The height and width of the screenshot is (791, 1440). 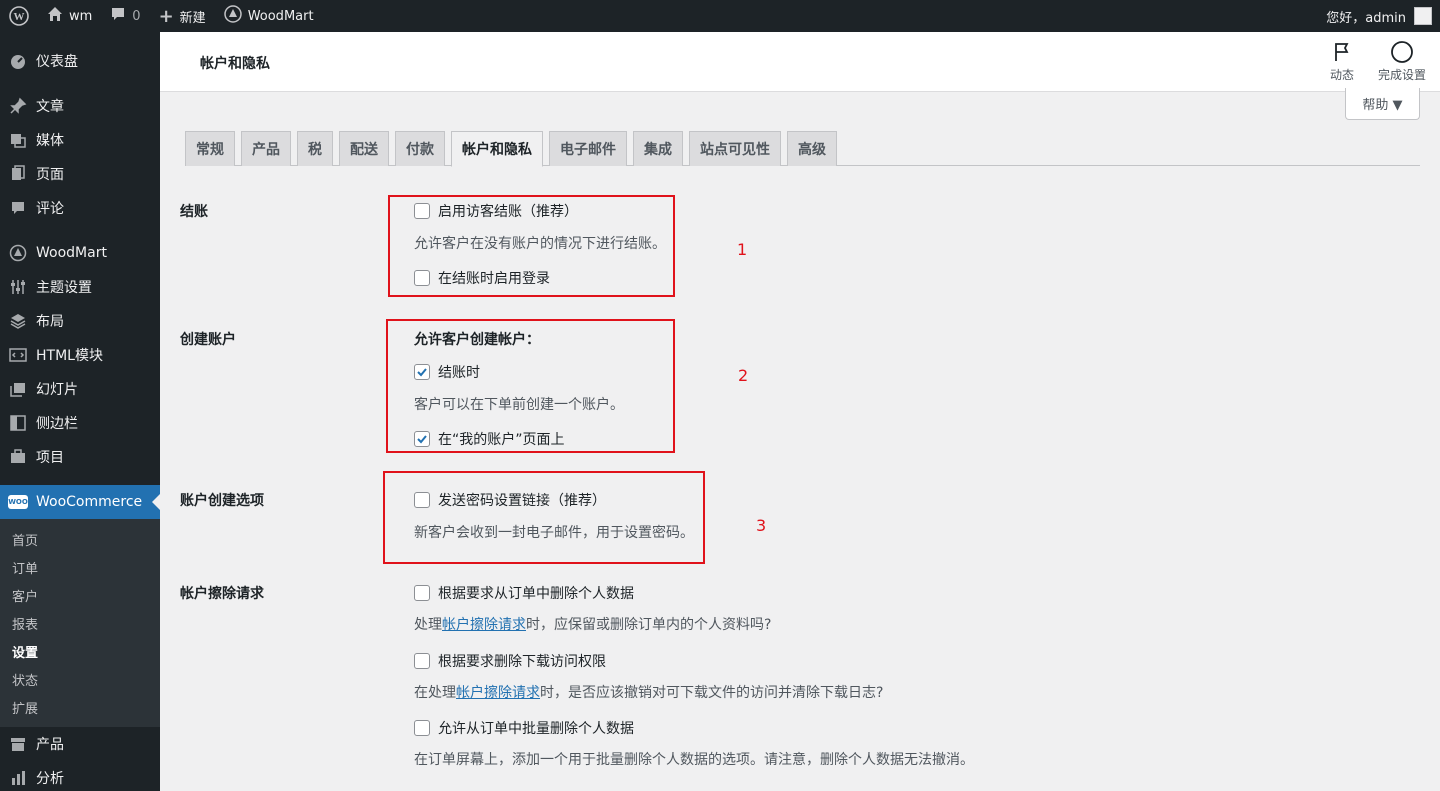 I want to click on menu-label: WooCommerce, so click(x=89, y=502).